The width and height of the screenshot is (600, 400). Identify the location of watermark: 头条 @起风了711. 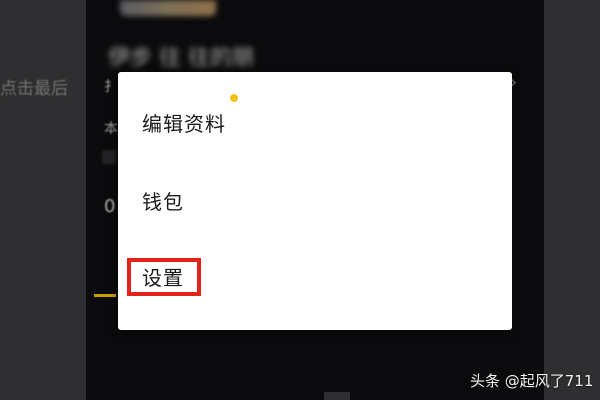
(532, 381).